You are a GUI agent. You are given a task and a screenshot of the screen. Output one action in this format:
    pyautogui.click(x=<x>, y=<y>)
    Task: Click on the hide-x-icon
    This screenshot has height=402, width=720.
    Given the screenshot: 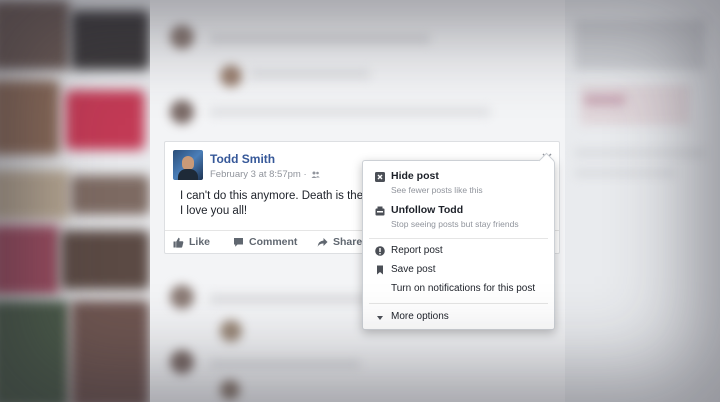 What is the action you would take?
    pyautogui.click(x=380, y=177)
    